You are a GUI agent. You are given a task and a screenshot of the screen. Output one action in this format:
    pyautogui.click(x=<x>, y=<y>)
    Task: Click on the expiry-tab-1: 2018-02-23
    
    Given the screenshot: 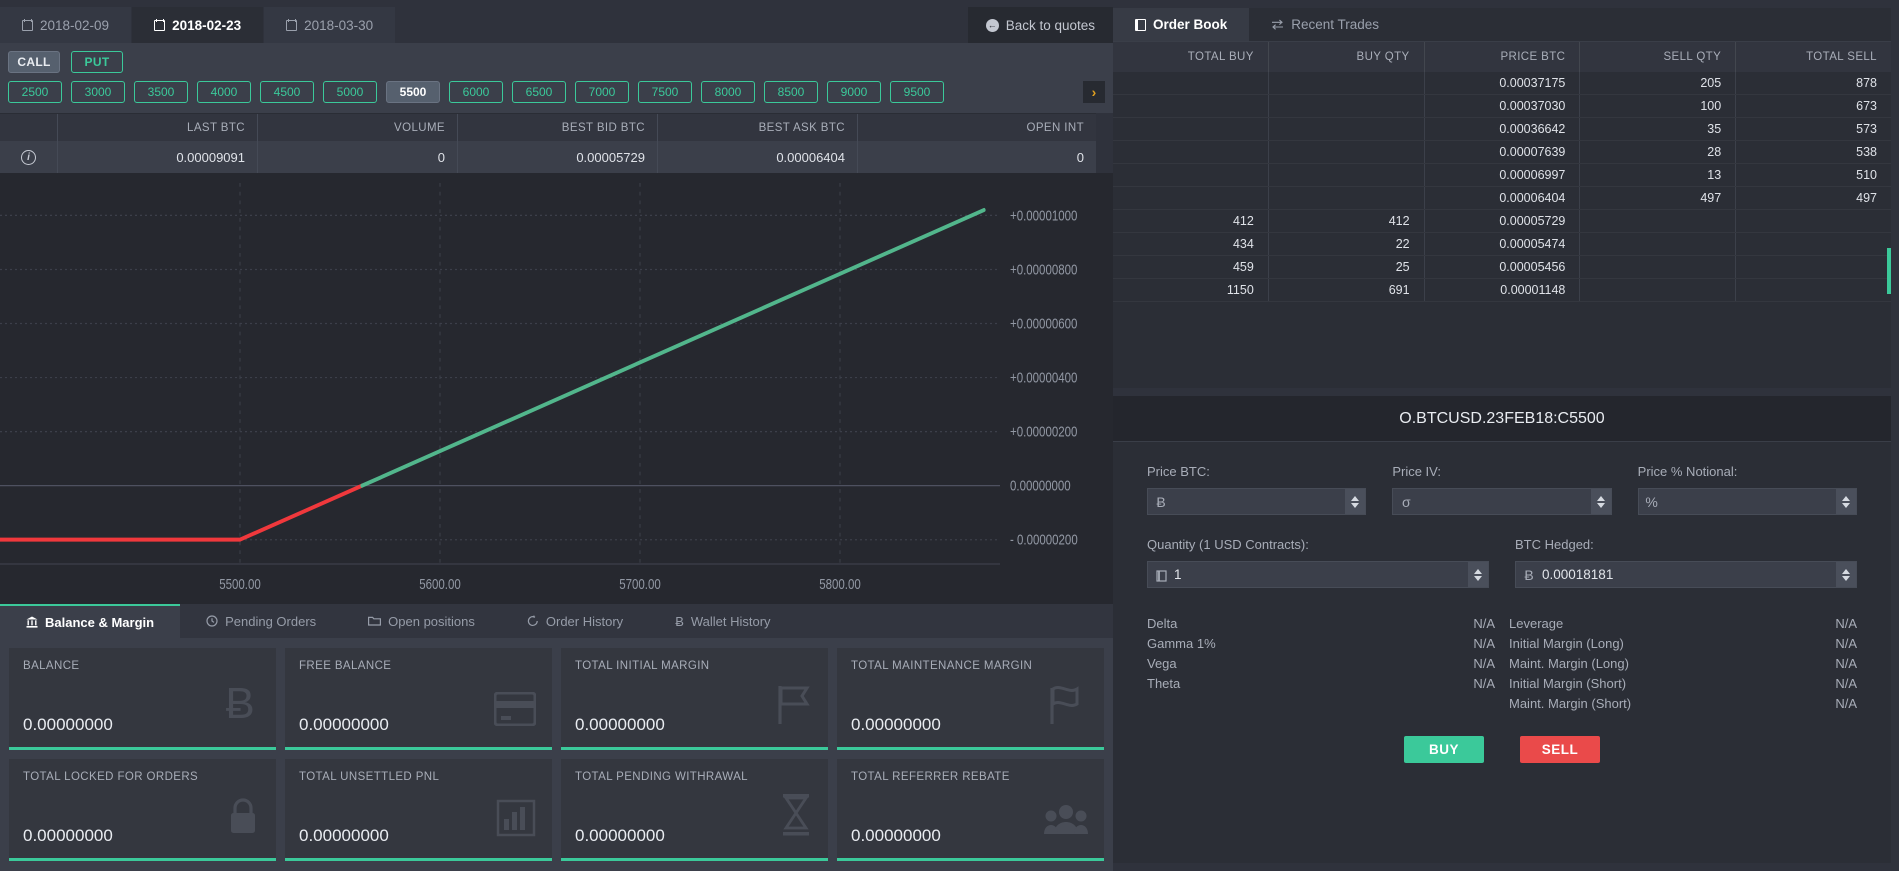 What is the action you would take?
    pyautogui.click(x=198, y=25)
    